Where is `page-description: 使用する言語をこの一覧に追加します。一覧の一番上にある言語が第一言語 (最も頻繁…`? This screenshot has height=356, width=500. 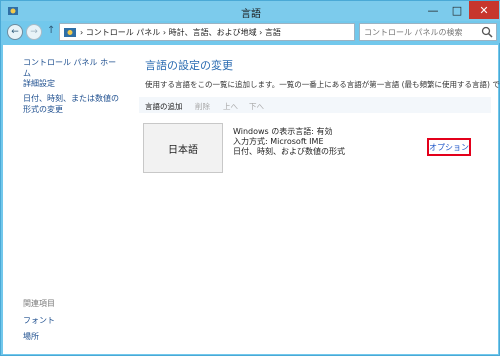
page-description: 使用する言語をこの一覧に追加します。一覧の一番上にある言語が第一言語 (最も頻繁… is located at coordinates (322, 84).